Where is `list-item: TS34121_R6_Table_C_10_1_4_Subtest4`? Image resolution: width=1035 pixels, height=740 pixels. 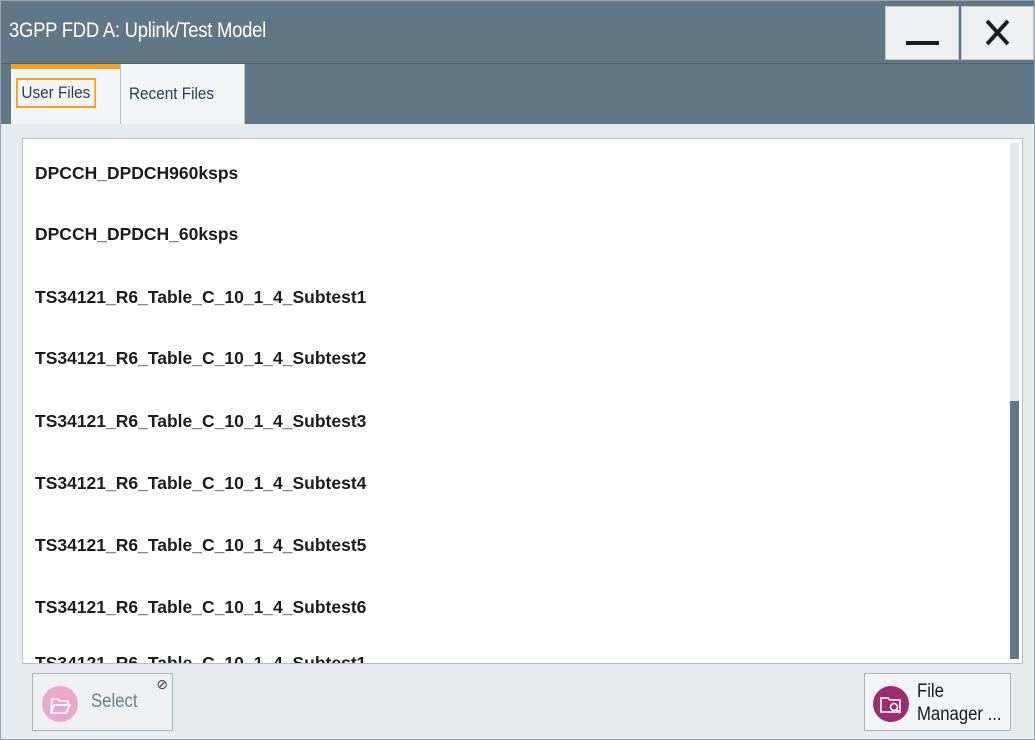
list-item: TS34121_R6_Table_C_10_1_4_Subtest4 is located at coordinates (200, 483).